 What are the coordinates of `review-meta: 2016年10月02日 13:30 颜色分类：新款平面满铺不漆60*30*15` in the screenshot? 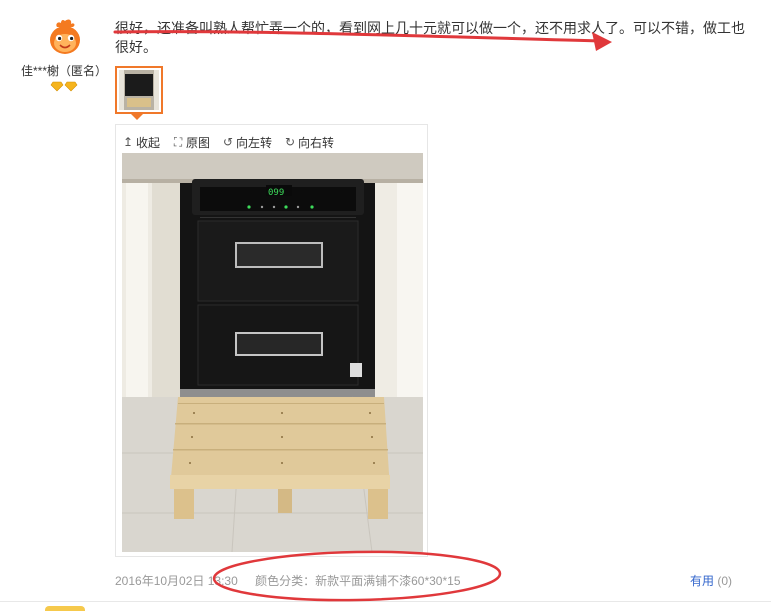 It's located at (288, 580).